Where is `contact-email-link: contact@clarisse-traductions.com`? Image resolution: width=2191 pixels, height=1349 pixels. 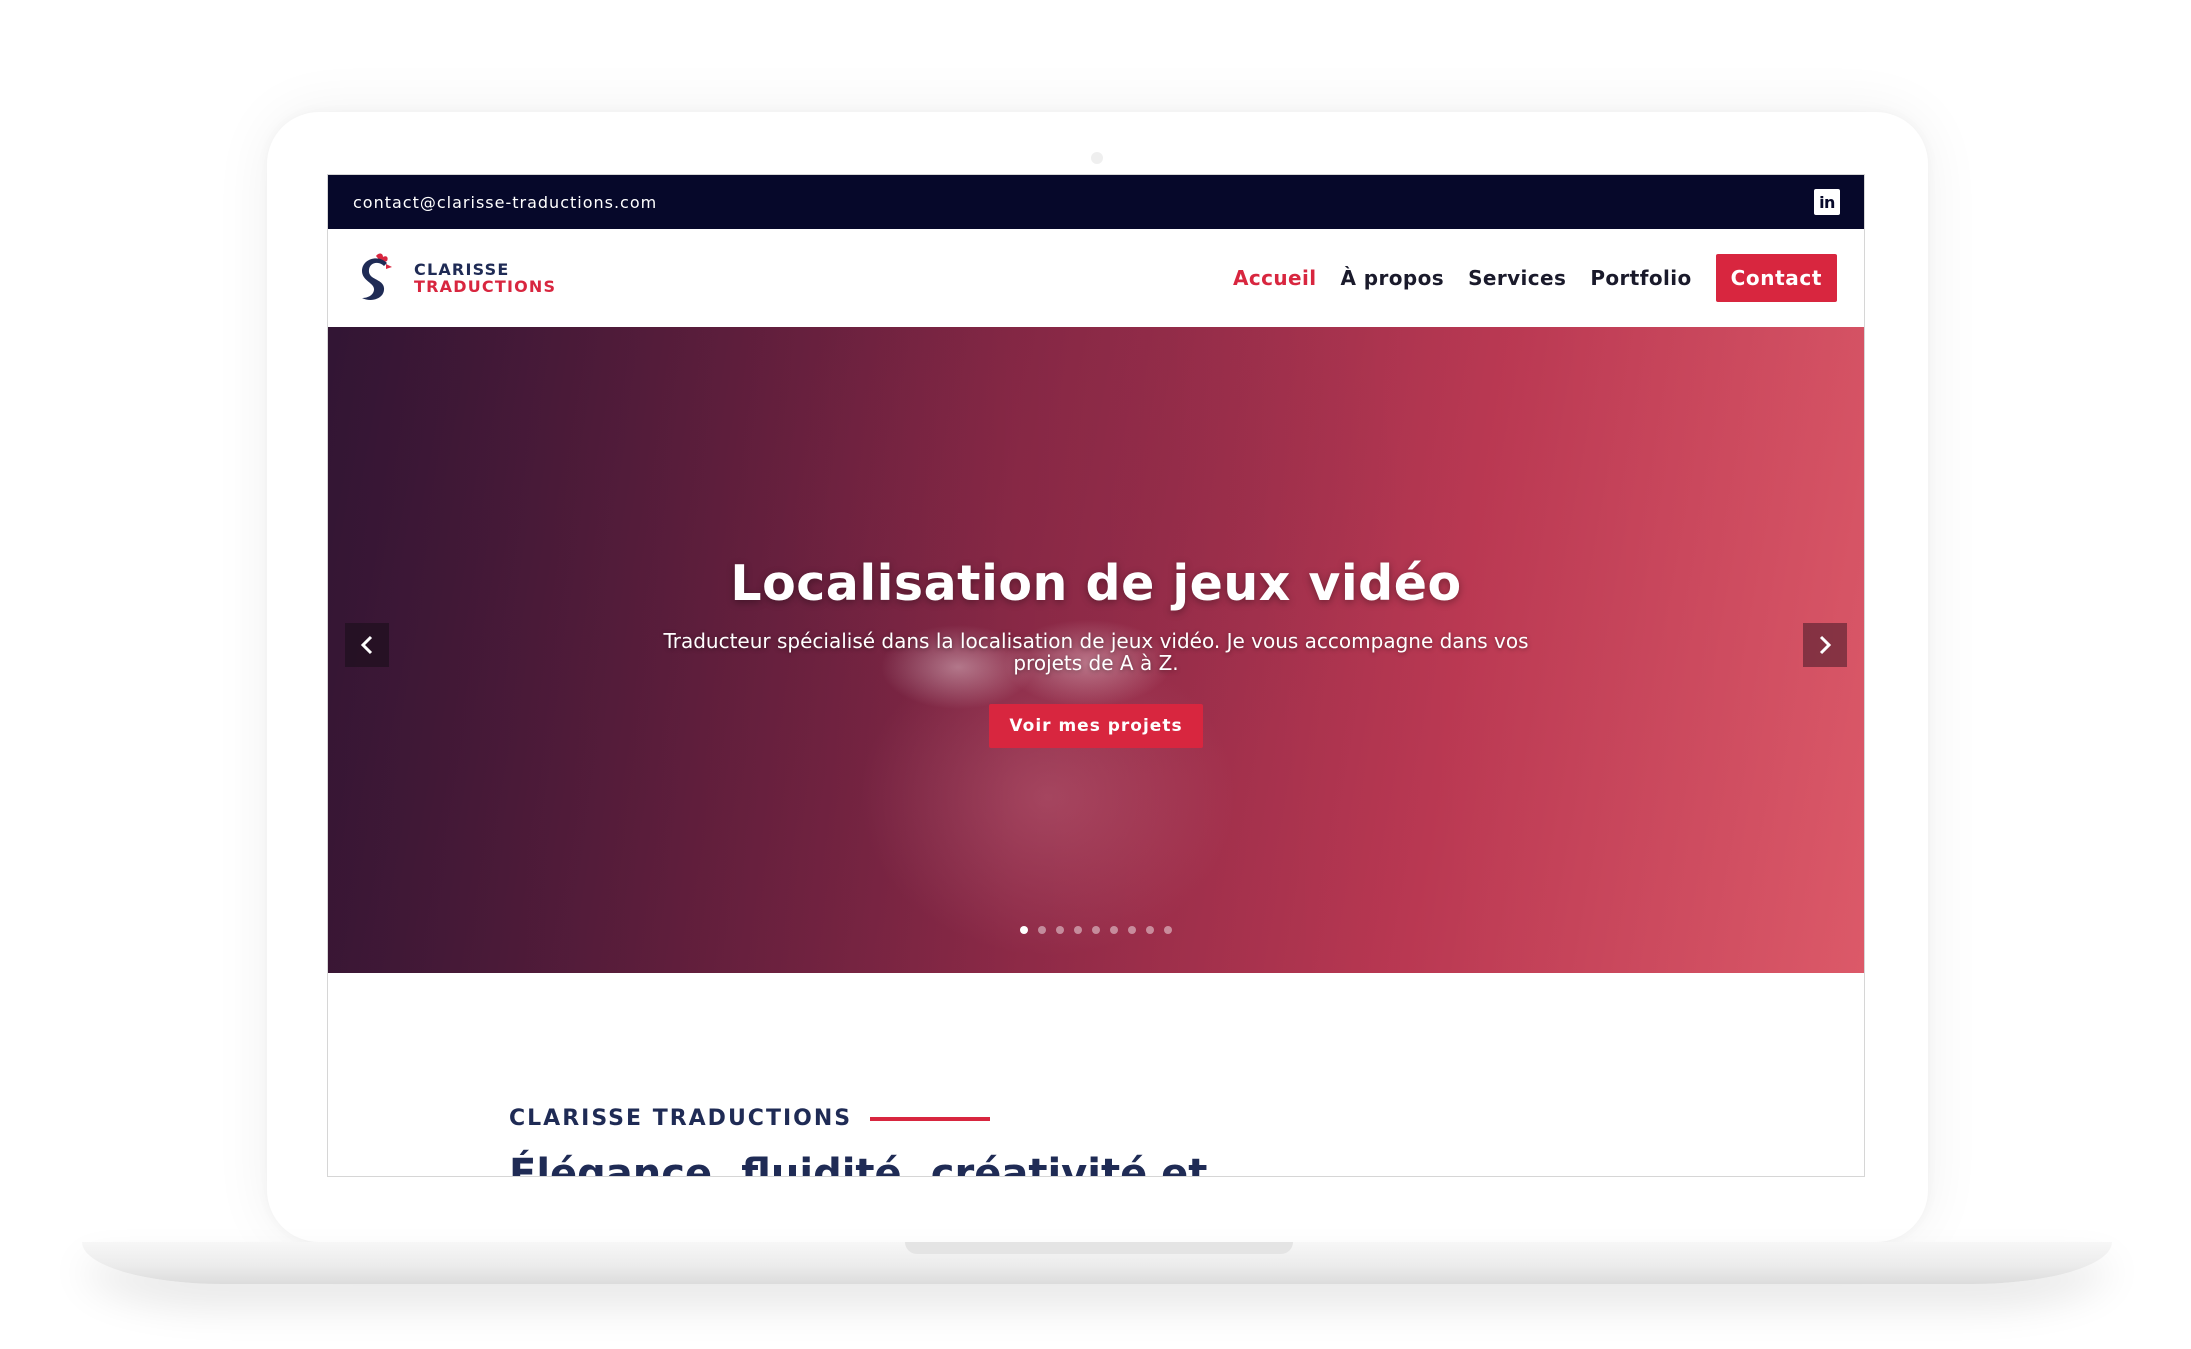 contact-email-link: contact@clarisse-traductions.com is located at coordinates (505, 202).